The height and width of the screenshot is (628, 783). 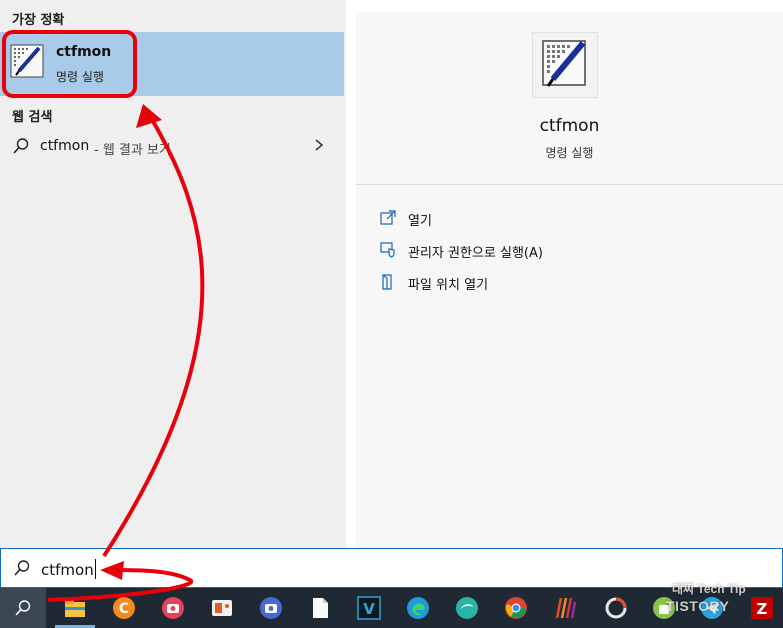 What do you see at coordinates (75, 608) in the screenshot?
I see `file-explorer-icon` at bounding box center [75, 608].